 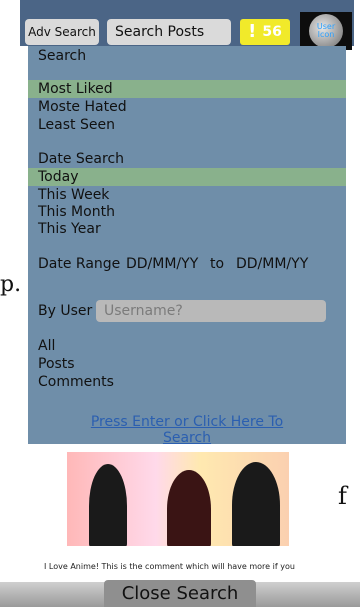 I want to click on exclamation-icon: !, so click(x=252, y=31).